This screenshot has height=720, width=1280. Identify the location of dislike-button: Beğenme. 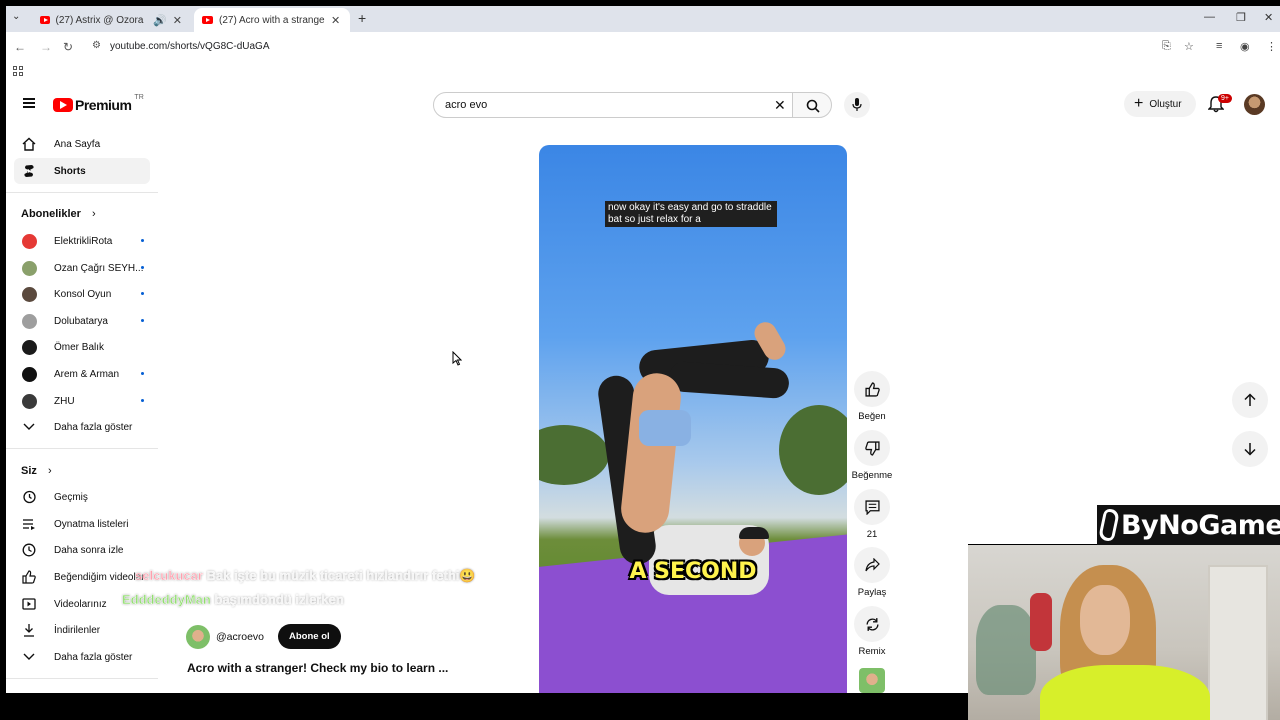
(872, 455).